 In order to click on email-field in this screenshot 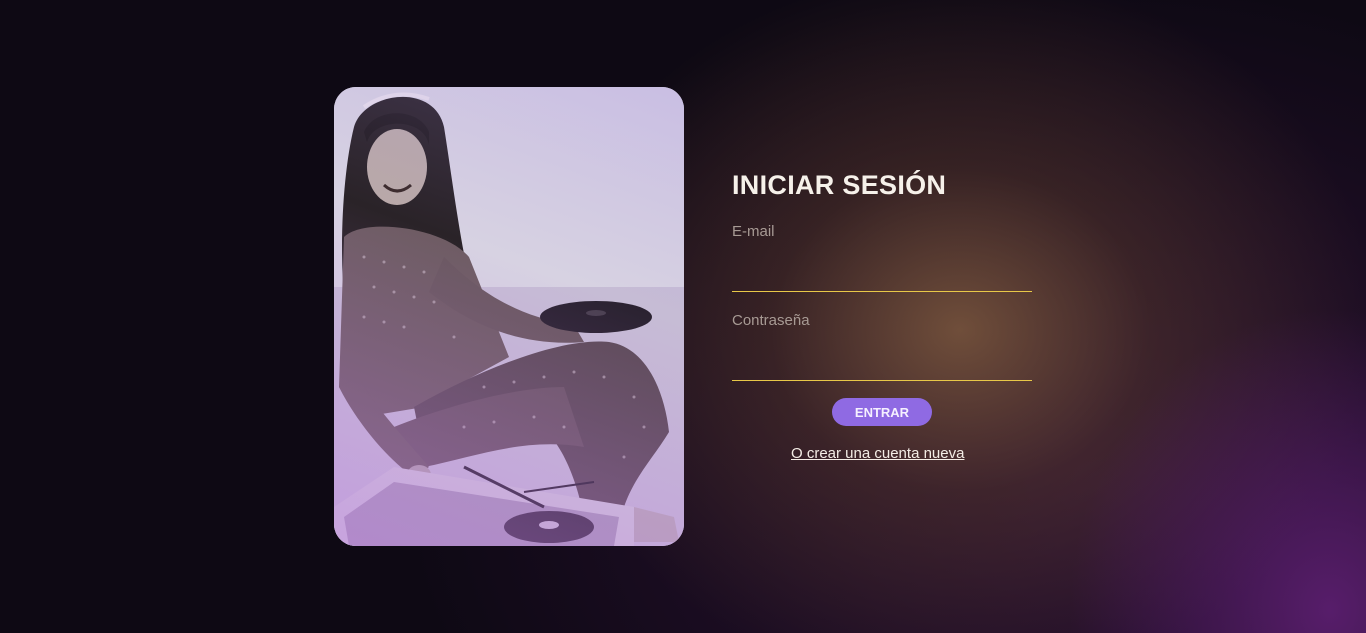, I will do `click(882, 277)`.